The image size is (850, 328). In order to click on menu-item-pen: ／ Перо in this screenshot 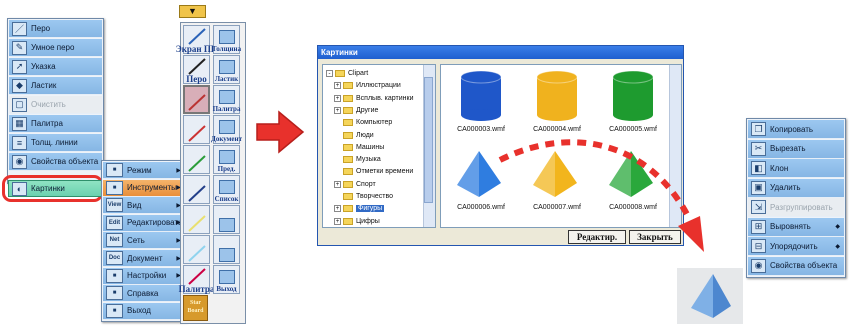, I will do `click(55, 29)`.